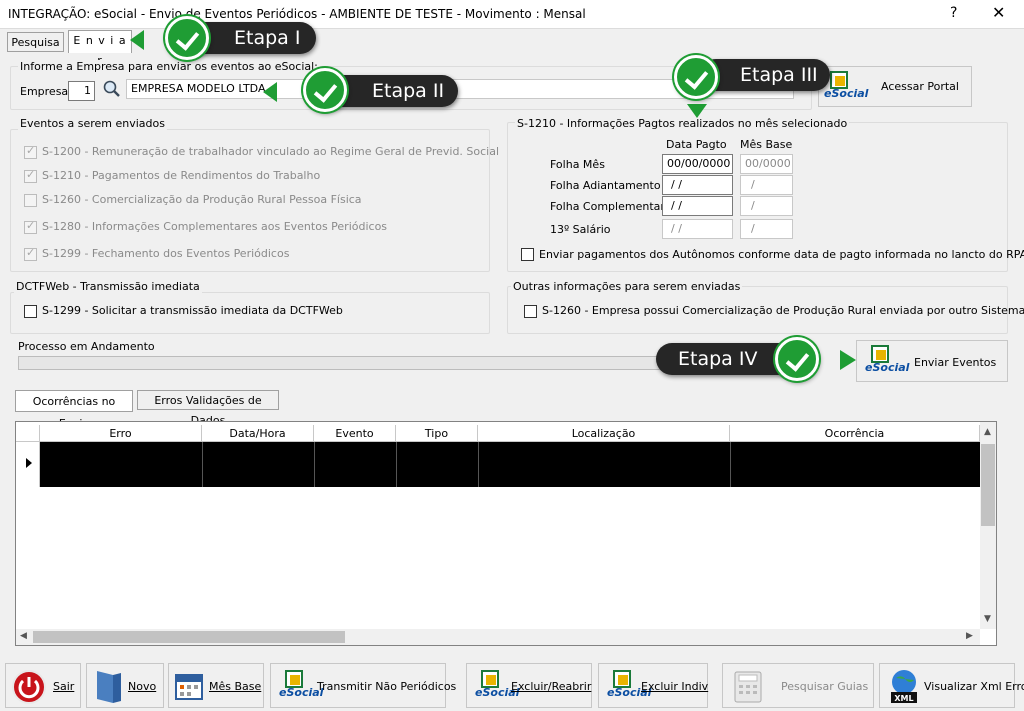 This screenshot has height=711, width=1024. What do you see at coordinates (121, 433) in the screenshot?
I see `grid-header-erro: Erro` at bounding box center [121, 433].